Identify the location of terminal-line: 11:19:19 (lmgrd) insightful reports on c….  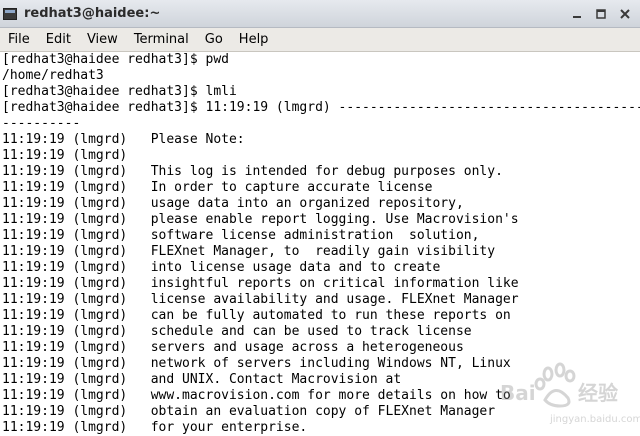
(260, 283).